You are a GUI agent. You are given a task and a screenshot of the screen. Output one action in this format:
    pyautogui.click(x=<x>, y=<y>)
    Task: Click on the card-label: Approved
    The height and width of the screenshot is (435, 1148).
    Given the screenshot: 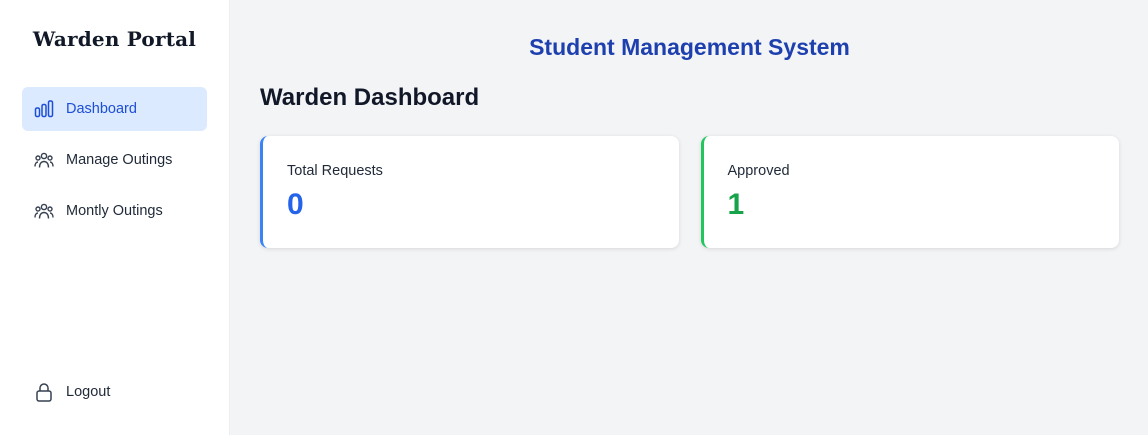 What is the action you would take?
    pyautogui.click(x=758, y=171)
    